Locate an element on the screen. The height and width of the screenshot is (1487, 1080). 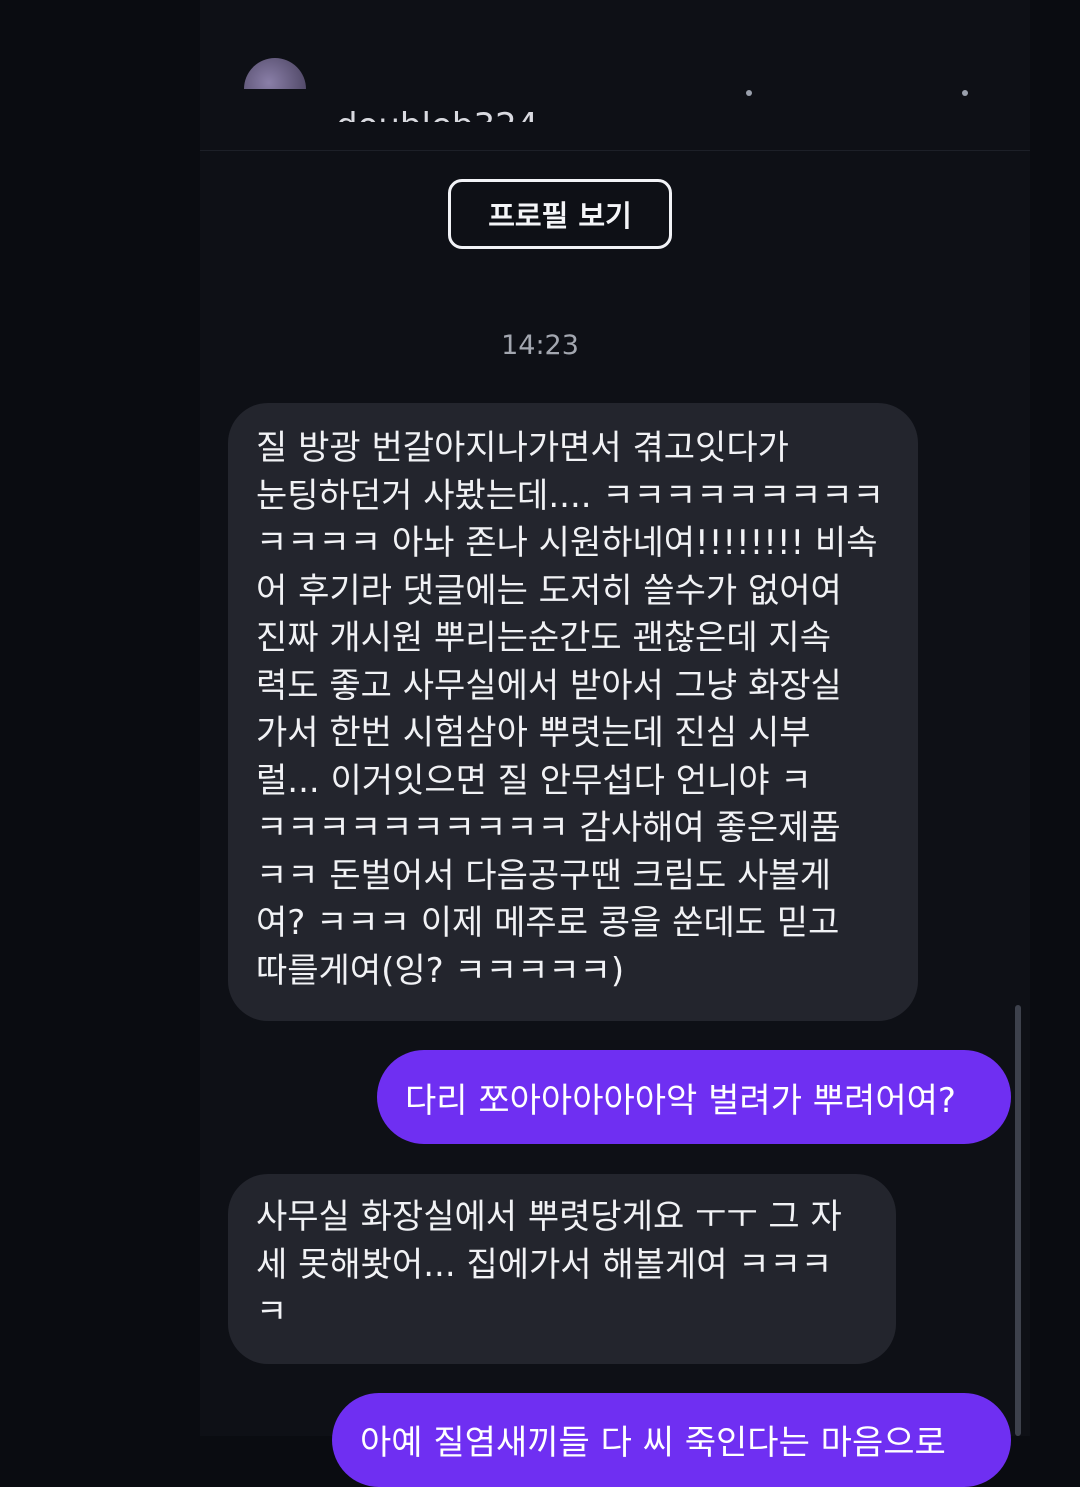
view-profile-button: 프로필 보기 is located at coordinates (560, 214).